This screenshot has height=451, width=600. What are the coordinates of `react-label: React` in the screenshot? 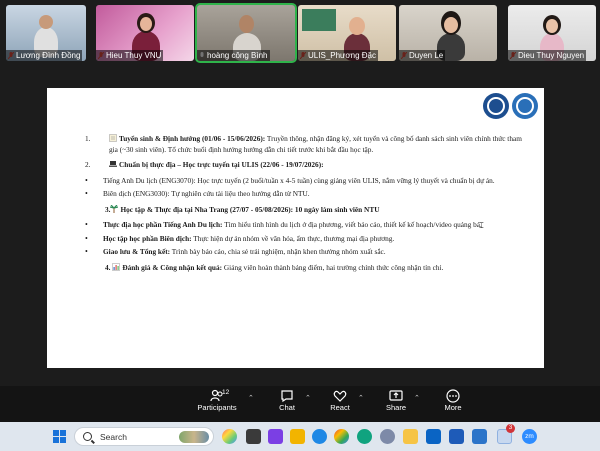 It's located at (340, 407).